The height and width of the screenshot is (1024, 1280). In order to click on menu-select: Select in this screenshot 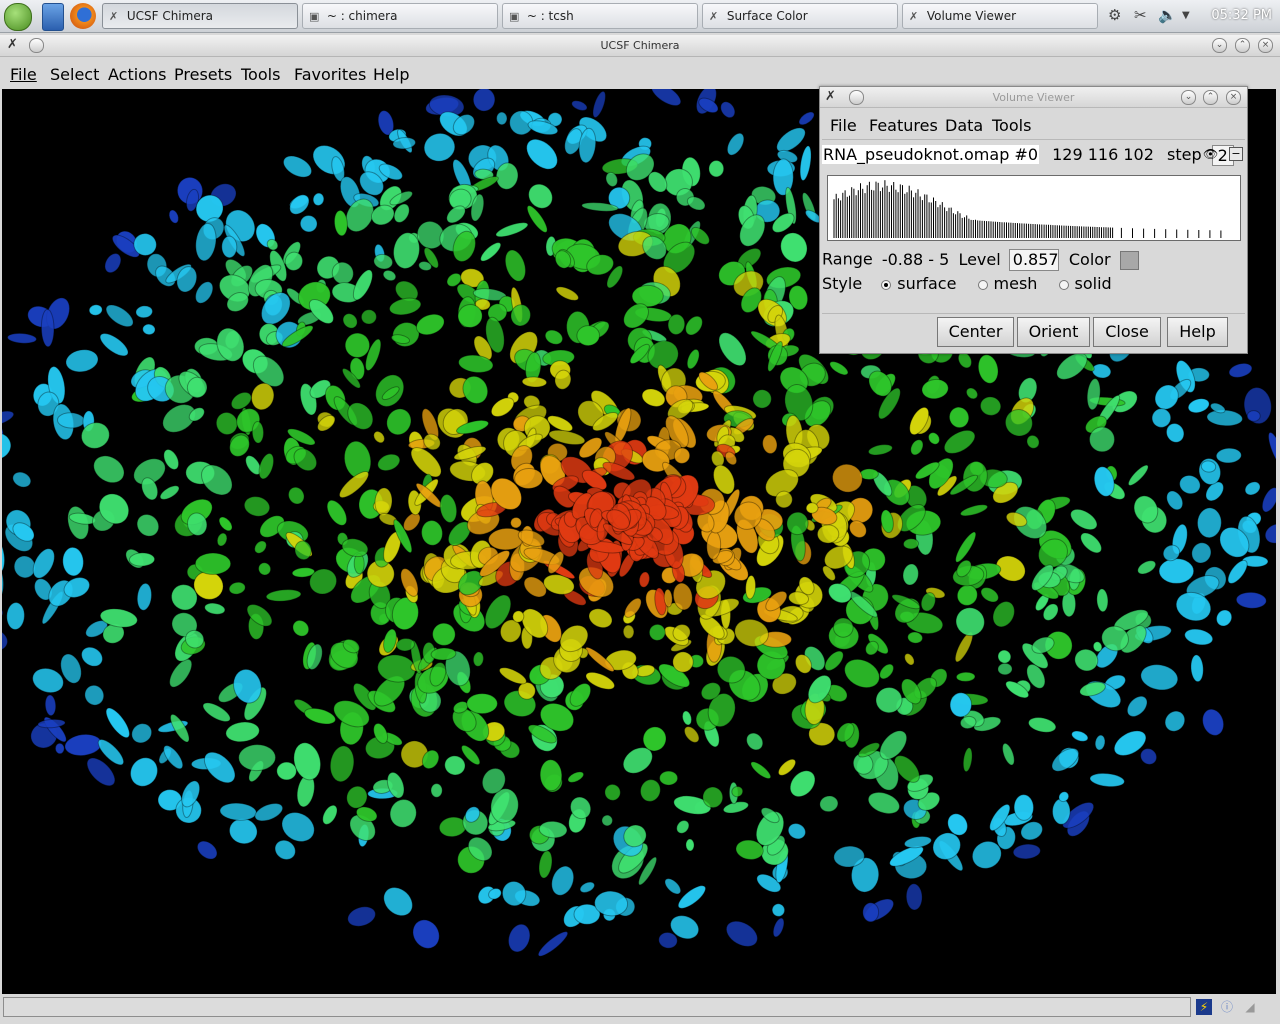, I will do `click(74, 74)`.